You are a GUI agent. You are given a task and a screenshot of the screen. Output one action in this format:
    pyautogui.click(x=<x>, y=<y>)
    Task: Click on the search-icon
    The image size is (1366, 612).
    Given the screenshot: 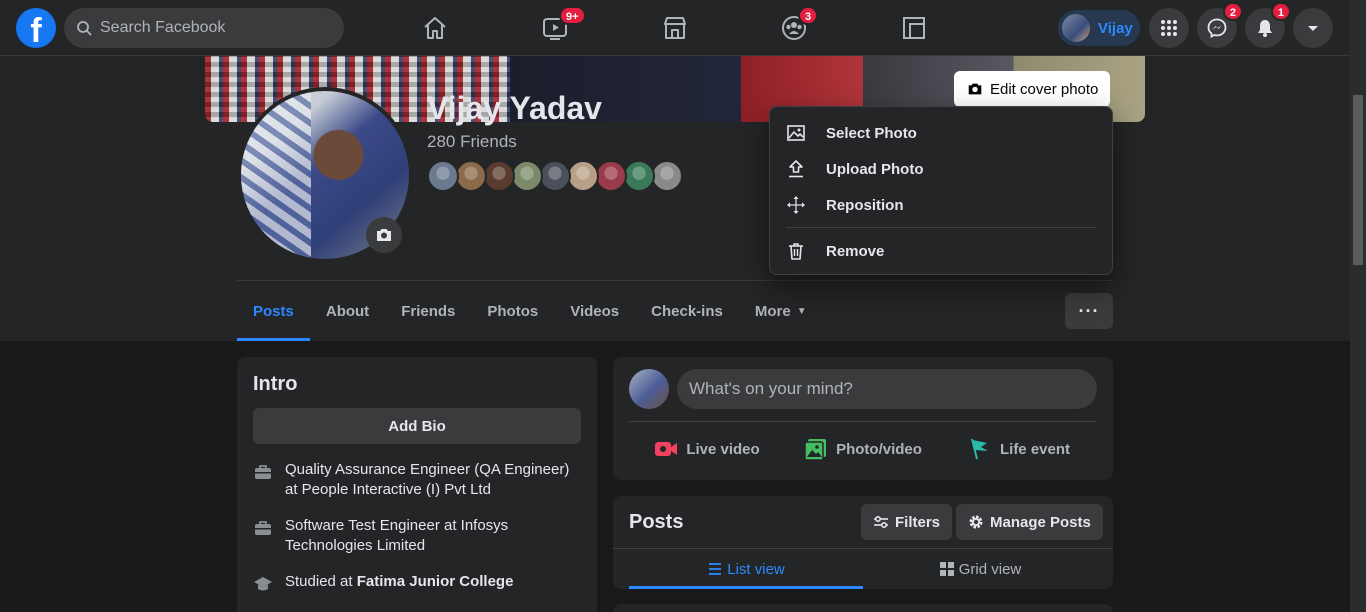 What is the action you would take?
    pyautogui.click(x=84, y=28)
    